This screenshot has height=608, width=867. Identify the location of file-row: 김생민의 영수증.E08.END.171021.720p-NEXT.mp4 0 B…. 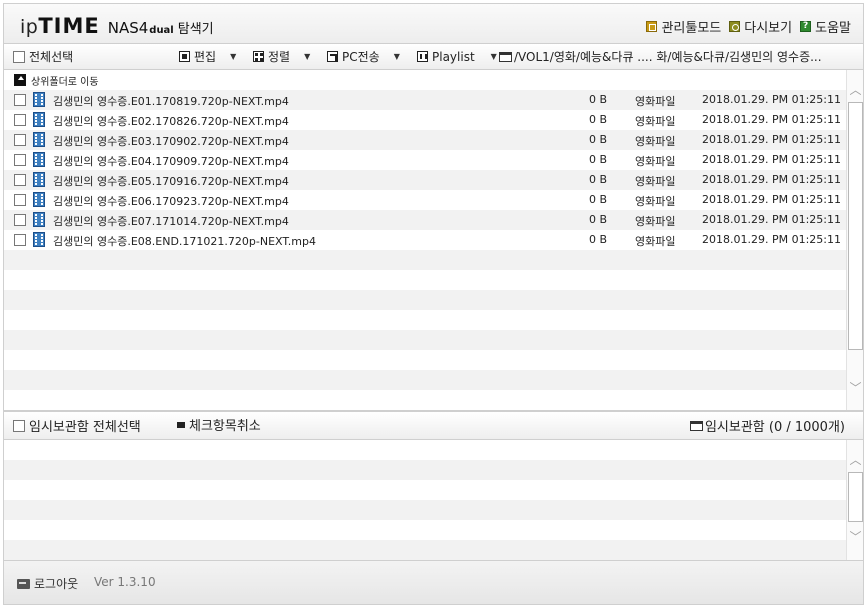
(425, 240).